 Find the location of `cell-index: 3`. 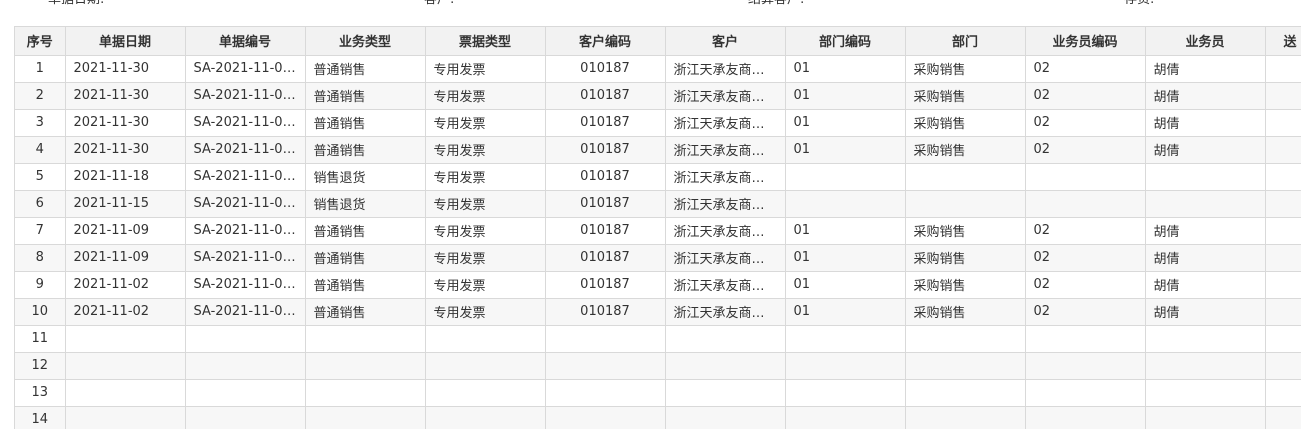

cell-index: 3 is located at coordinates (40, 123).